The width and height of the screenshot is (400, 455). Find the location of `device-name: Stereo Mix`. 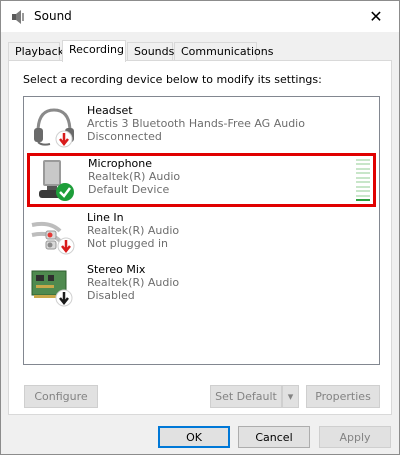

device-name: Stereo Mix is located at coordinates (116, 269).